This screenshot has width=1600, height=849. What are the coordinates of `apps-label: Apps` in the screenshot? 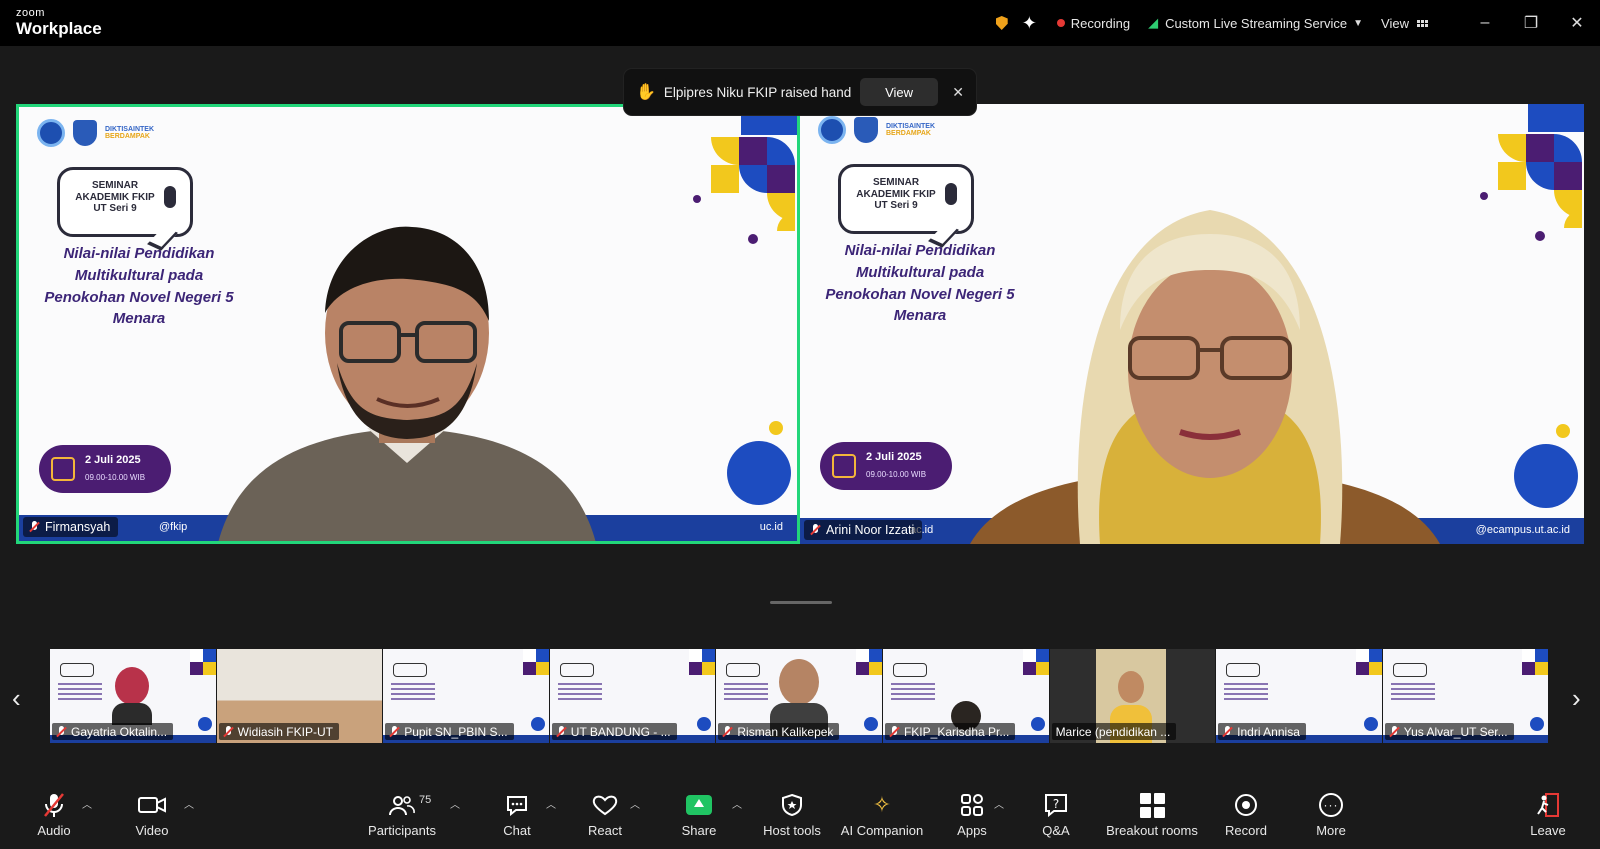 It's located at (972, 830).